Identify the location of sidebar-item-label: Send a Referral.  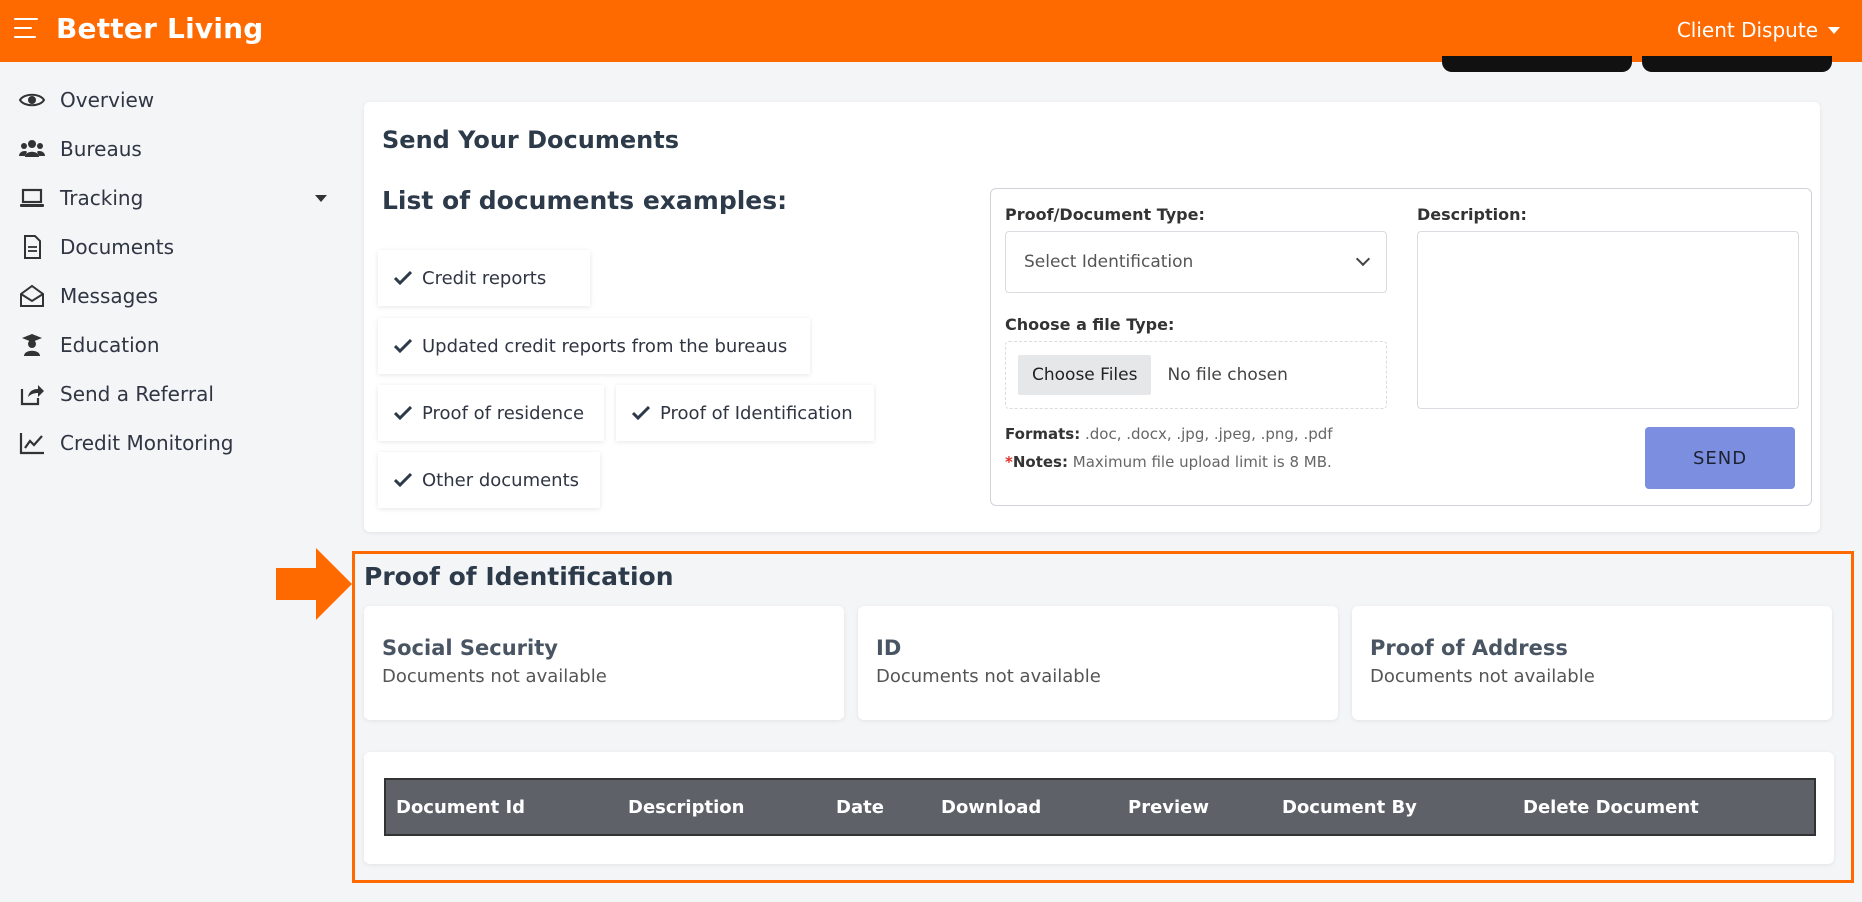
(137, 394).